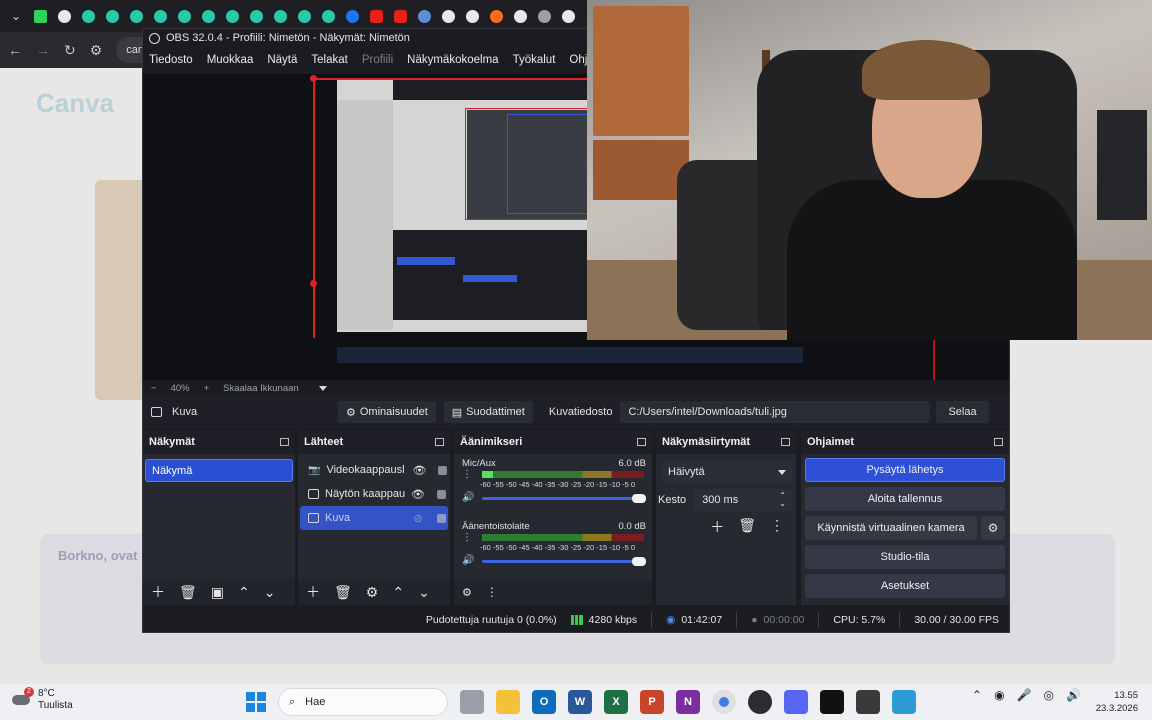  What do you see at coordinates (1073, 695) in the screenshot?
I see `volume-icon: 🔊` at bounding box center [1073, 695].